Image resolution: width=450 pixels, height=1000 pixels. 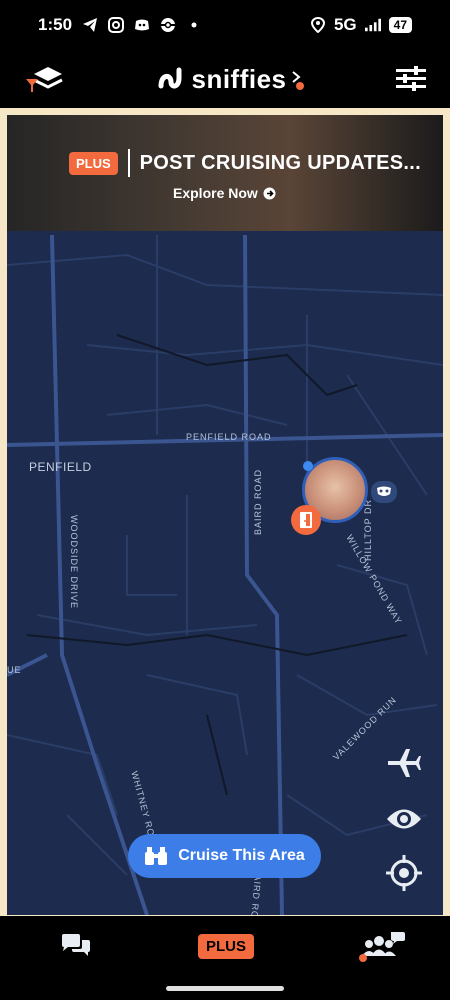 I want to click on messages-tab, so click(x=76, y=946).